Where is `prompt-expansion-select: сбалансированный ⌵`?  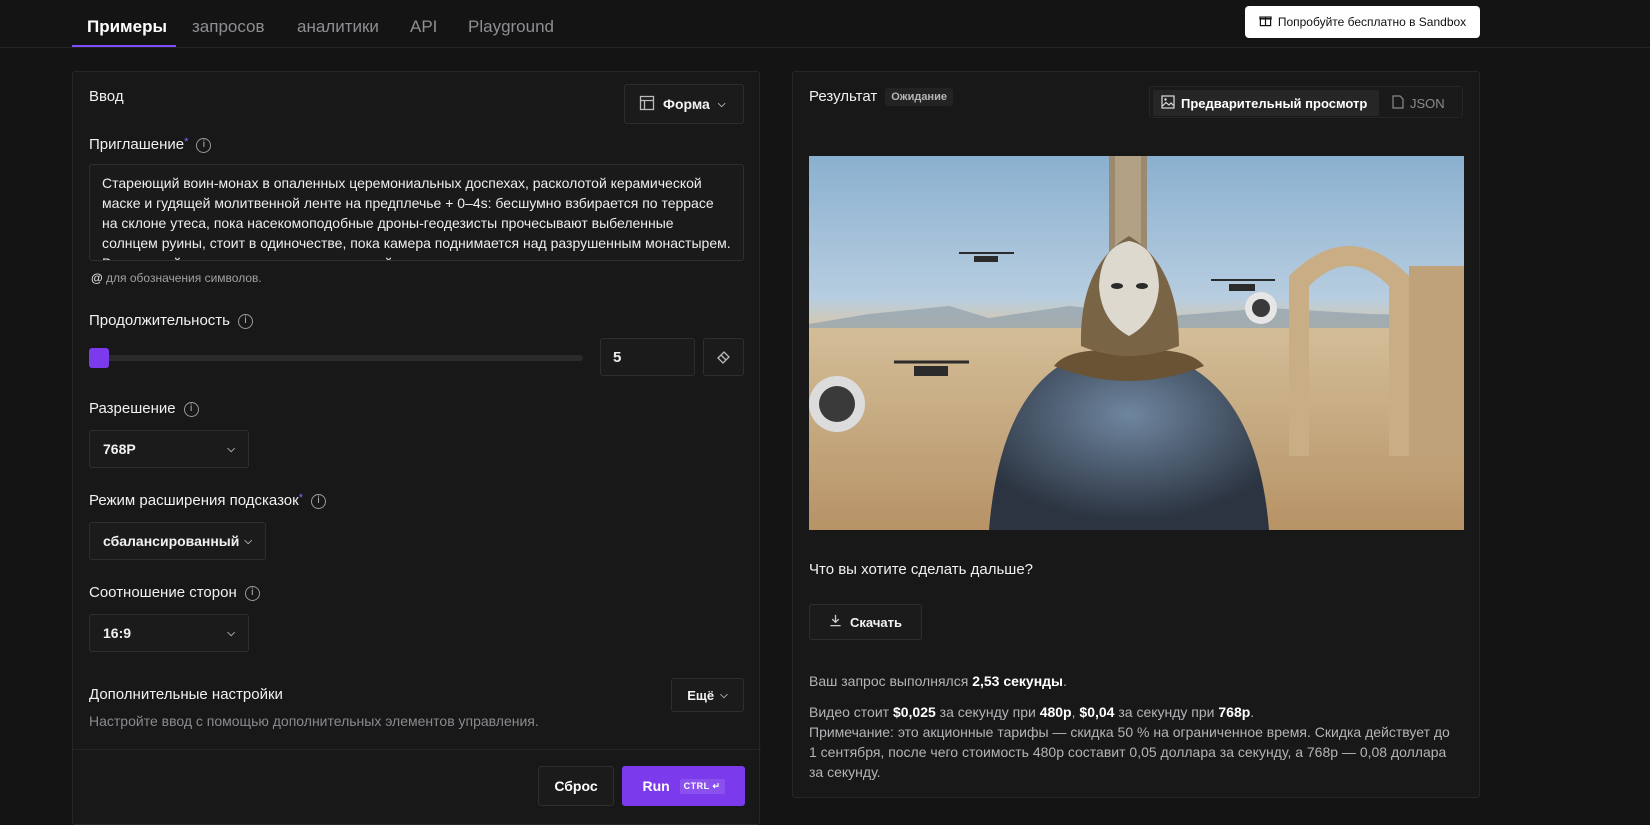
prompt-expansion-select: сбалансированный ⌵ is located at coordinates (177, 541).